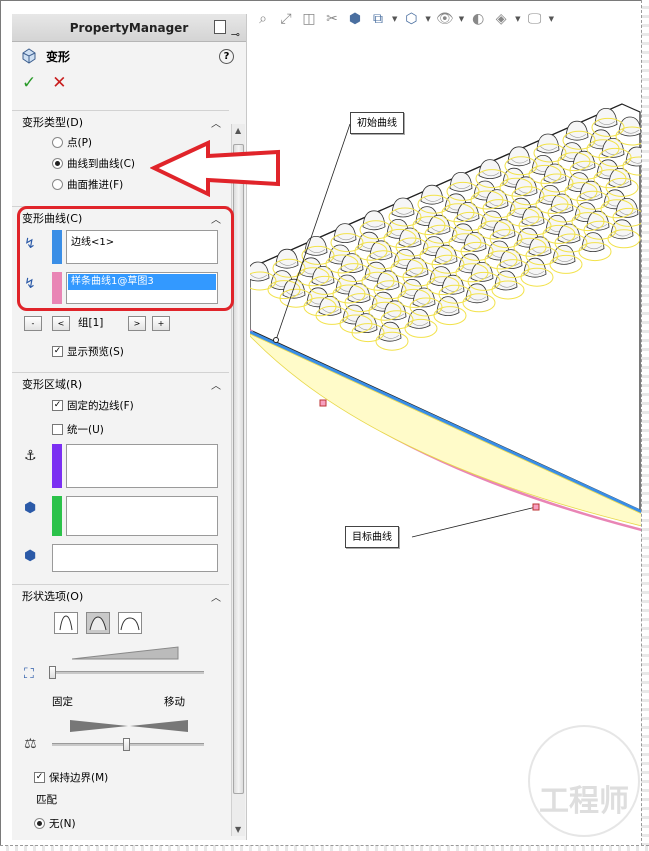  Describe the element at coordinates (46, 800) in the screenshot. I see `match-label: 匹配` at that location.